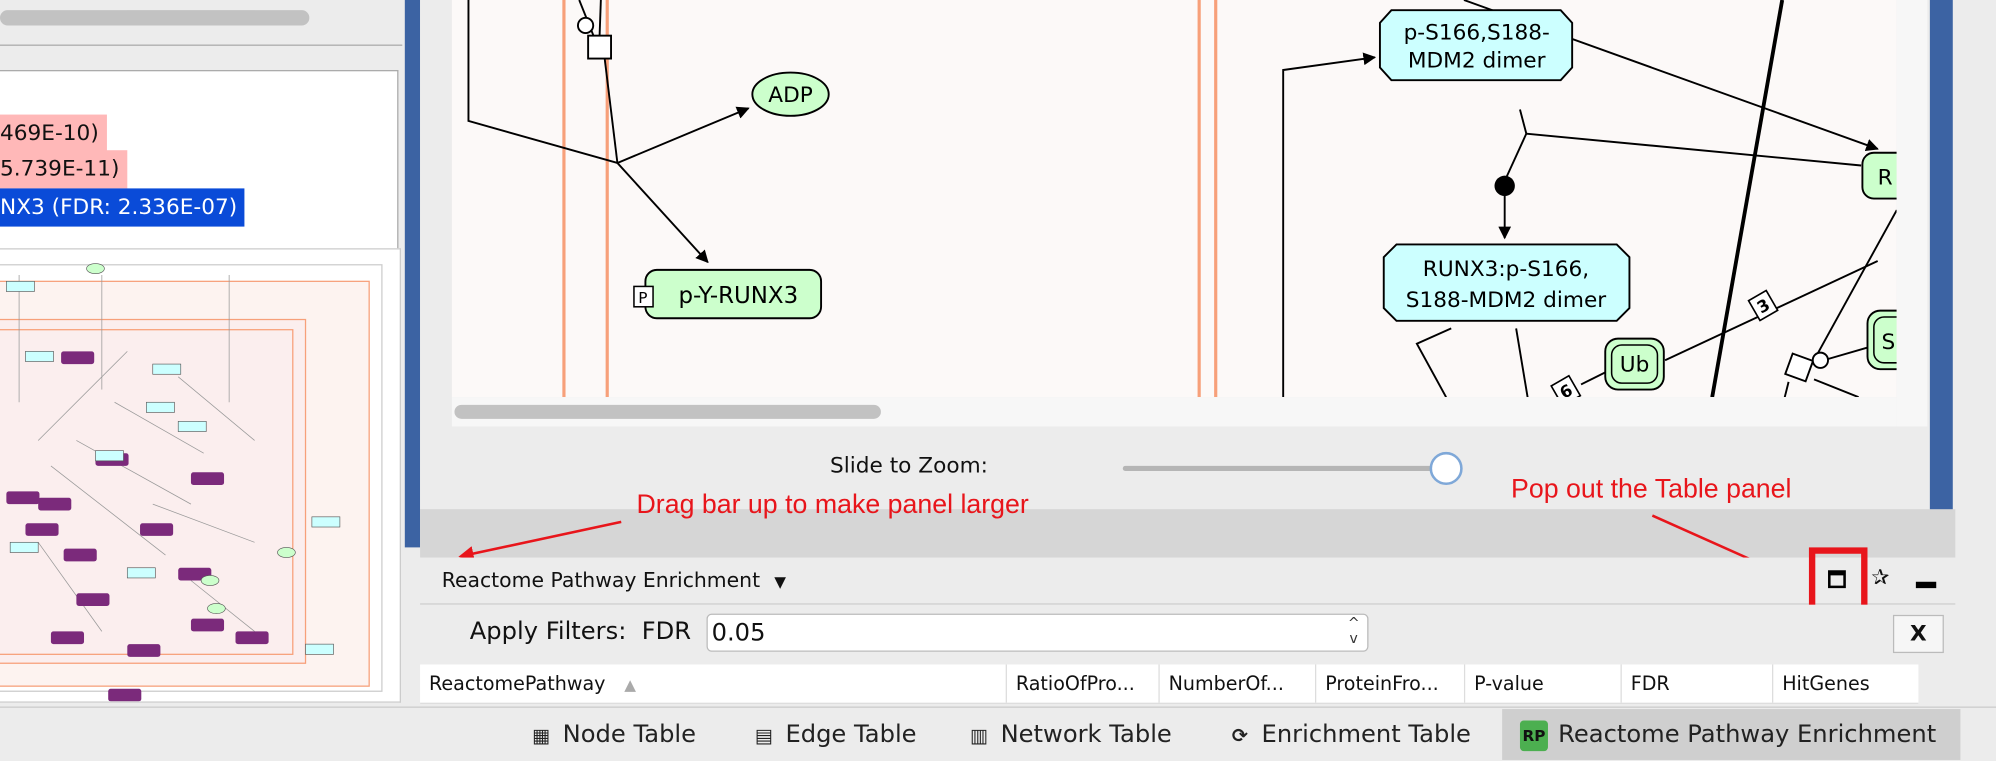 Image resolution: width=1996 pixels, height=761 pixels. I want to click on popout-window-icon, so click(1837, 579).